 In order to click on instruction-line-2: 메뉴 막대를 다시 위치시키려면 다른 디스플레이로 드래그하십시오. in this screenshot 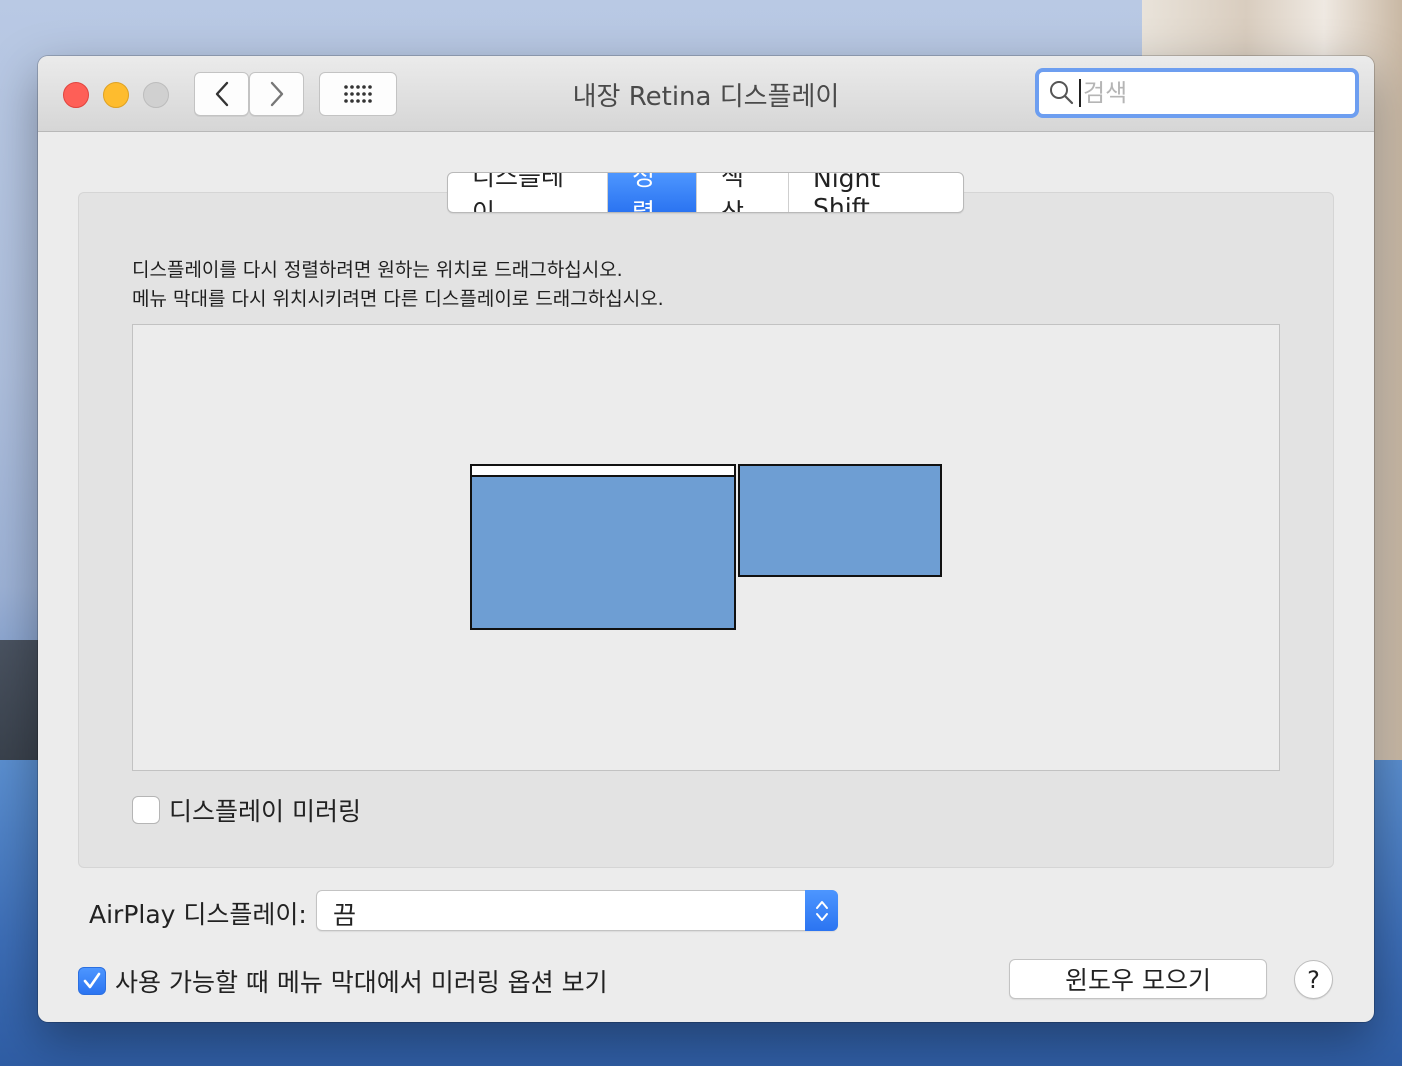, I will do `click(398, 299)`.